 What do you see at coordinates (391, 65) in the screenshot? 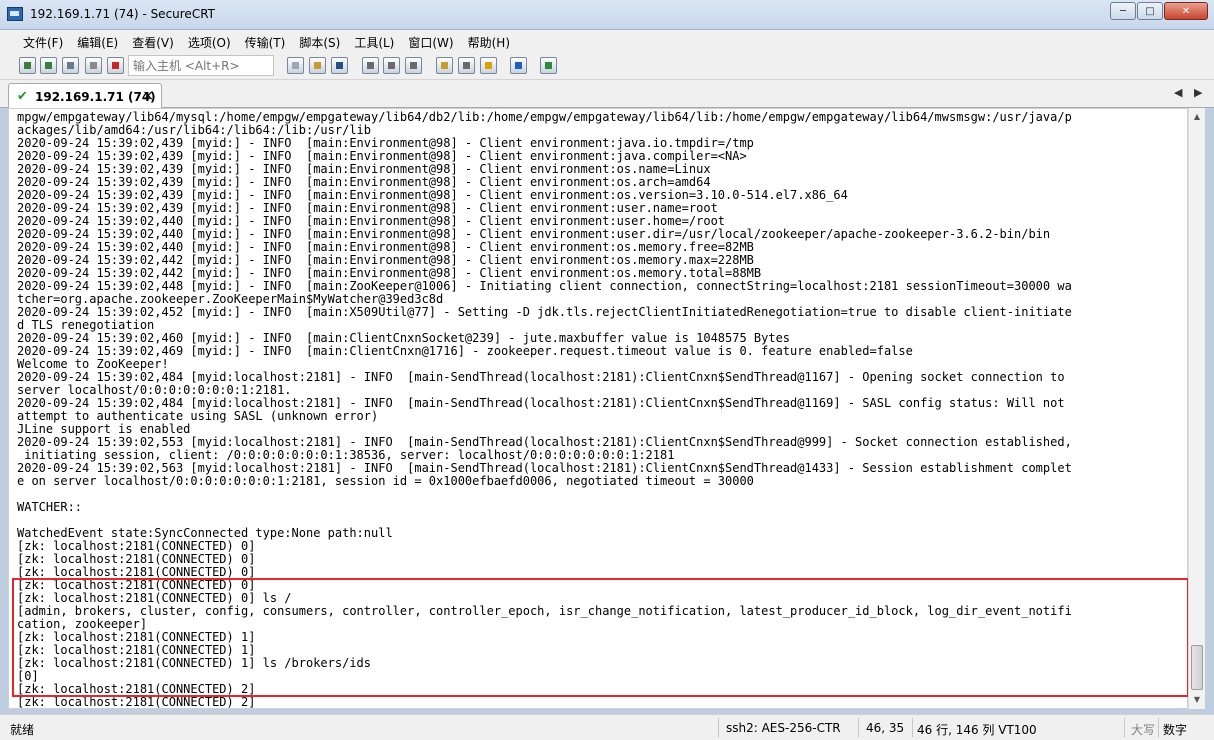
I see `print-selection-icon` at bounding box center [391, 65].